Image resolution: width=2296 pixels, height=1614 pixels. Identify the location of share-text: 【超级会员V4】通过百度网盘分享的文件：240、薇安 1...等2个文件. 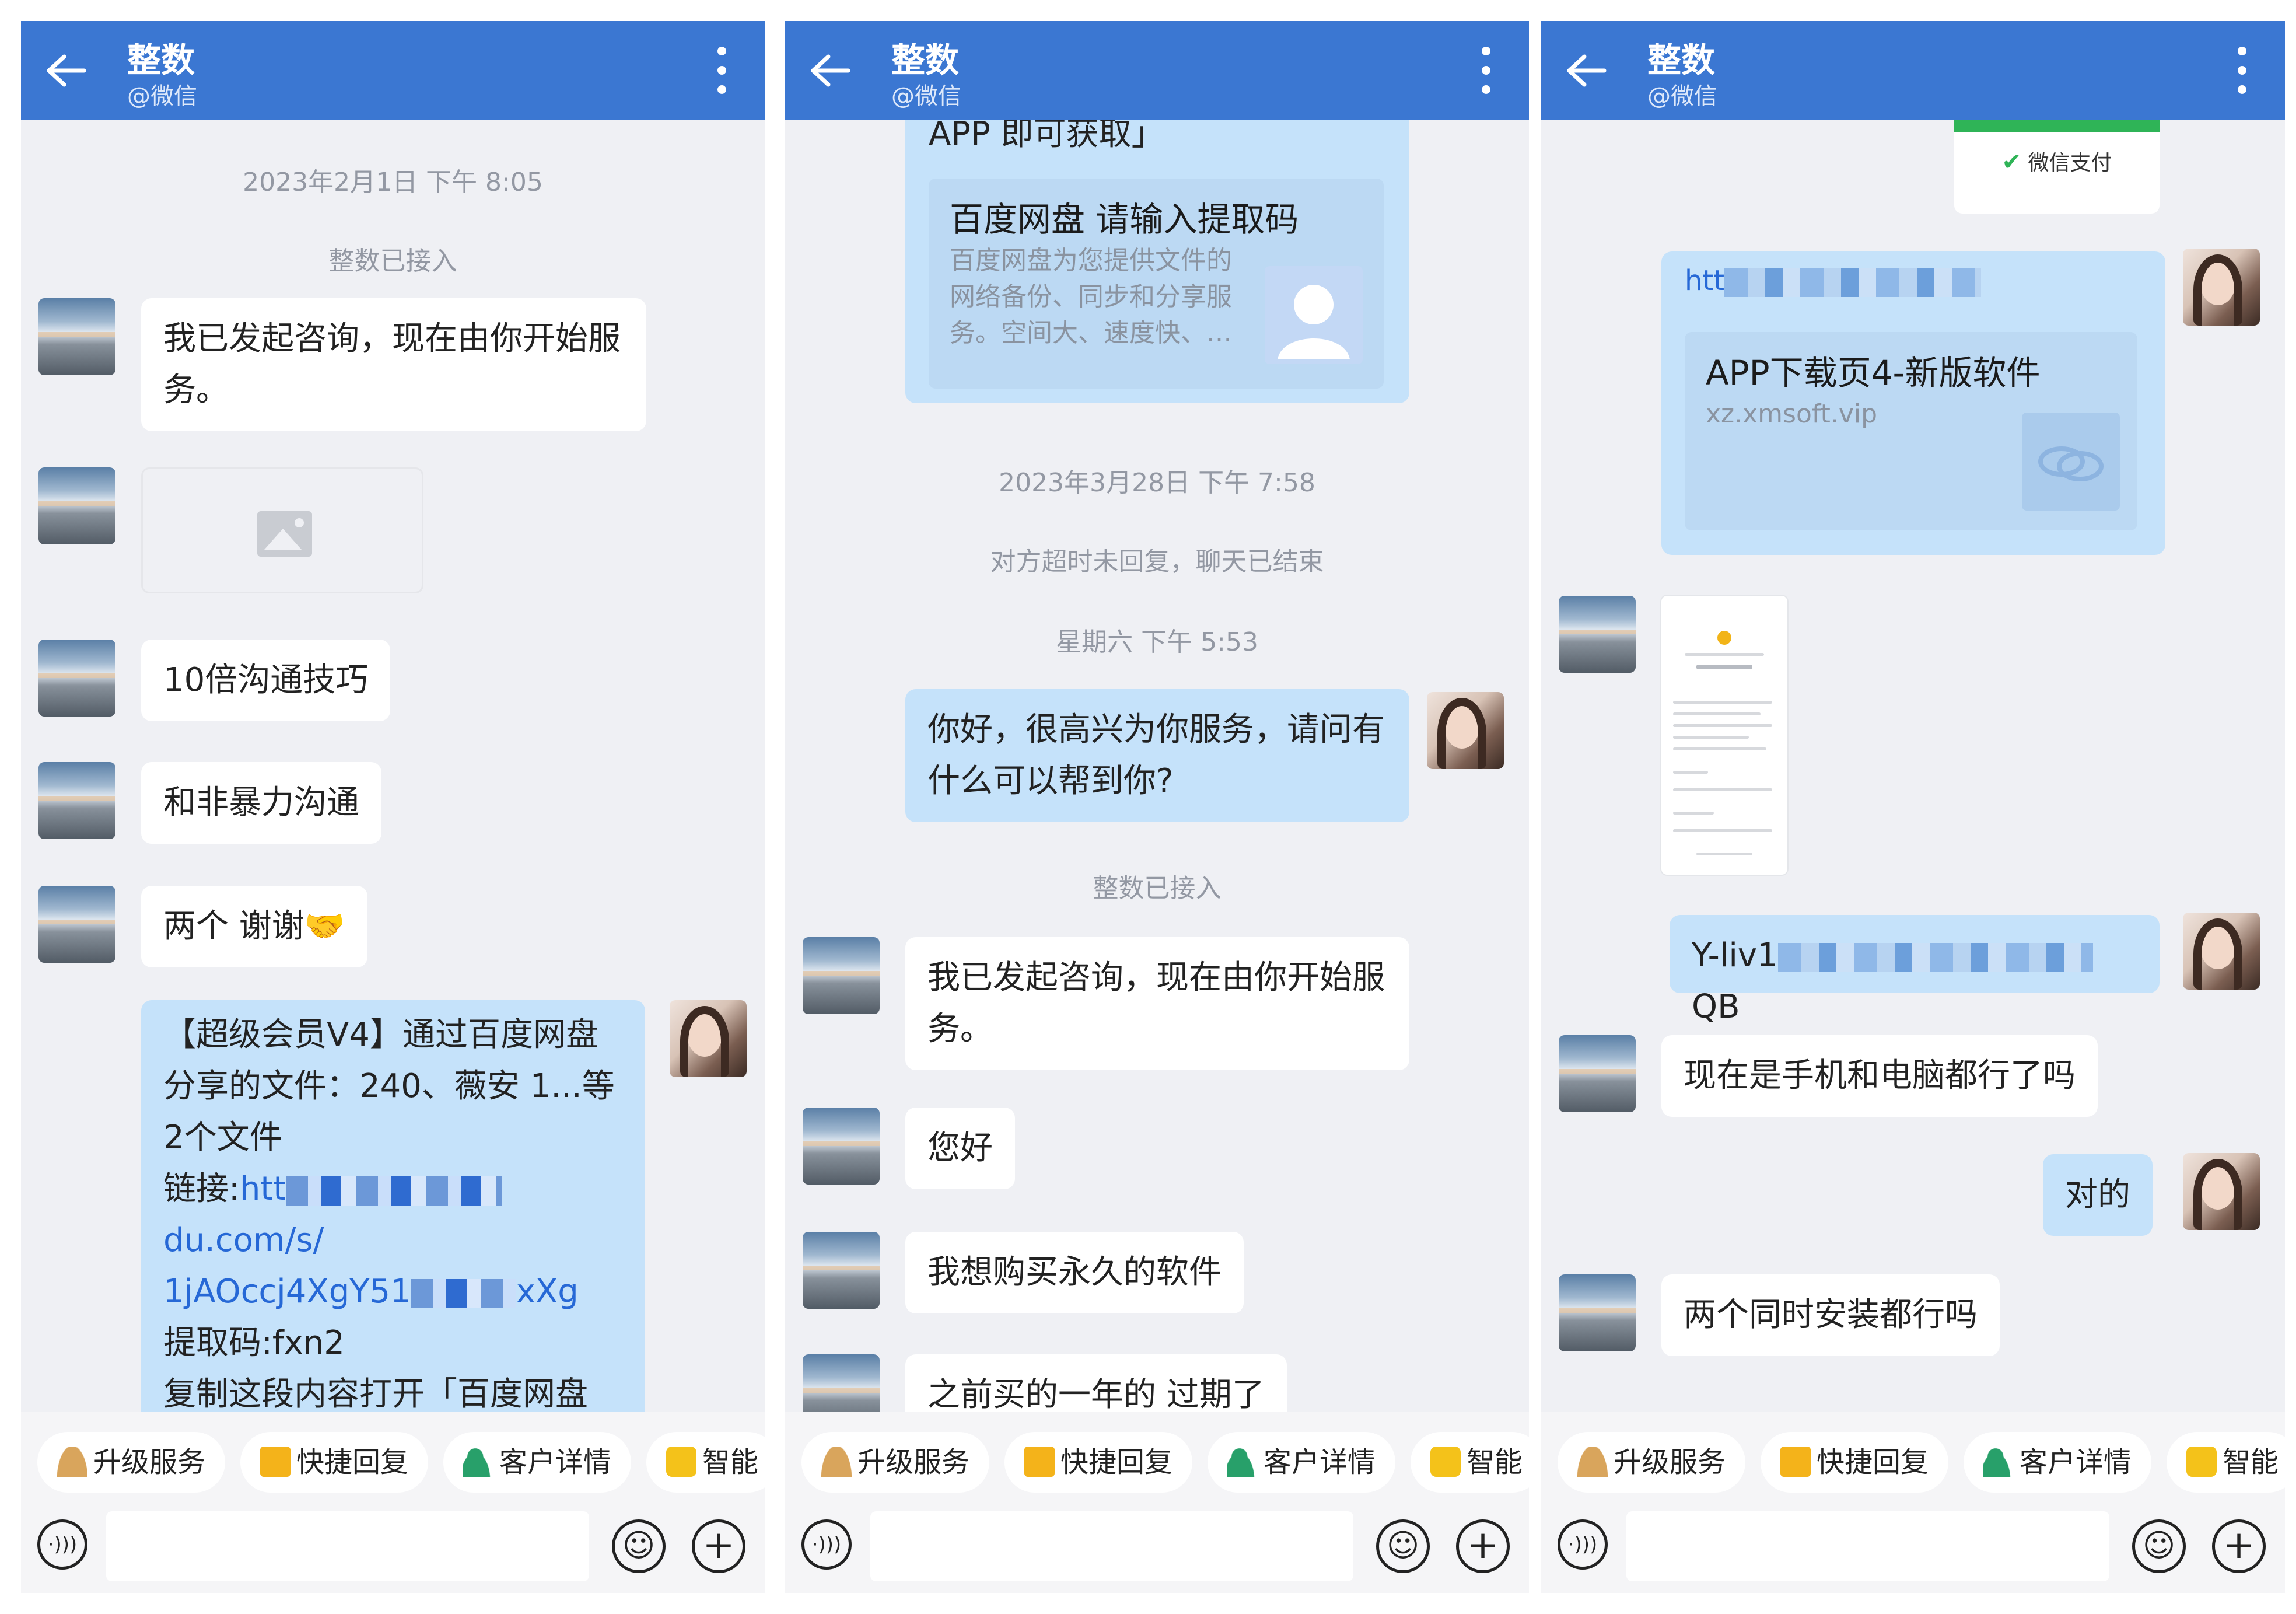
(389, 1086).